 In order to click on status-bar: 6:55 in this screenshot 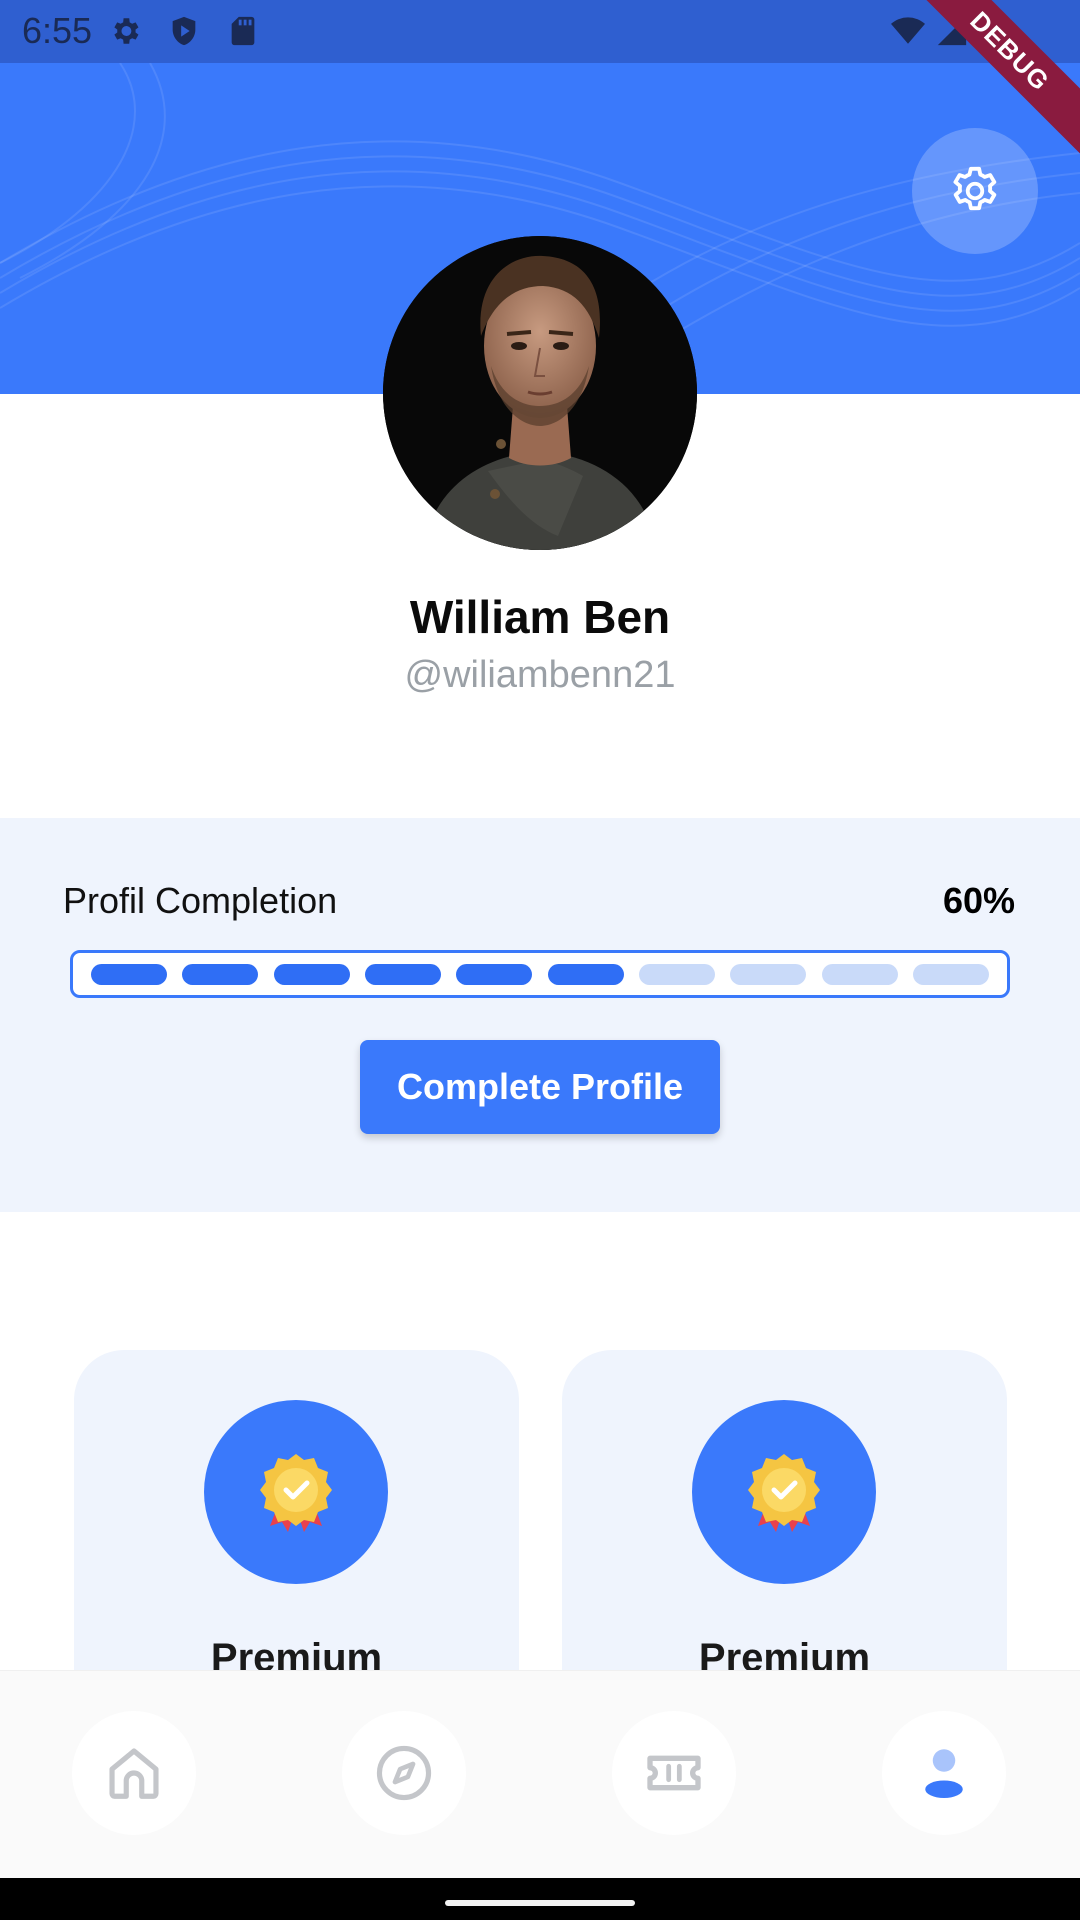, I will do `click(540, 31)`.